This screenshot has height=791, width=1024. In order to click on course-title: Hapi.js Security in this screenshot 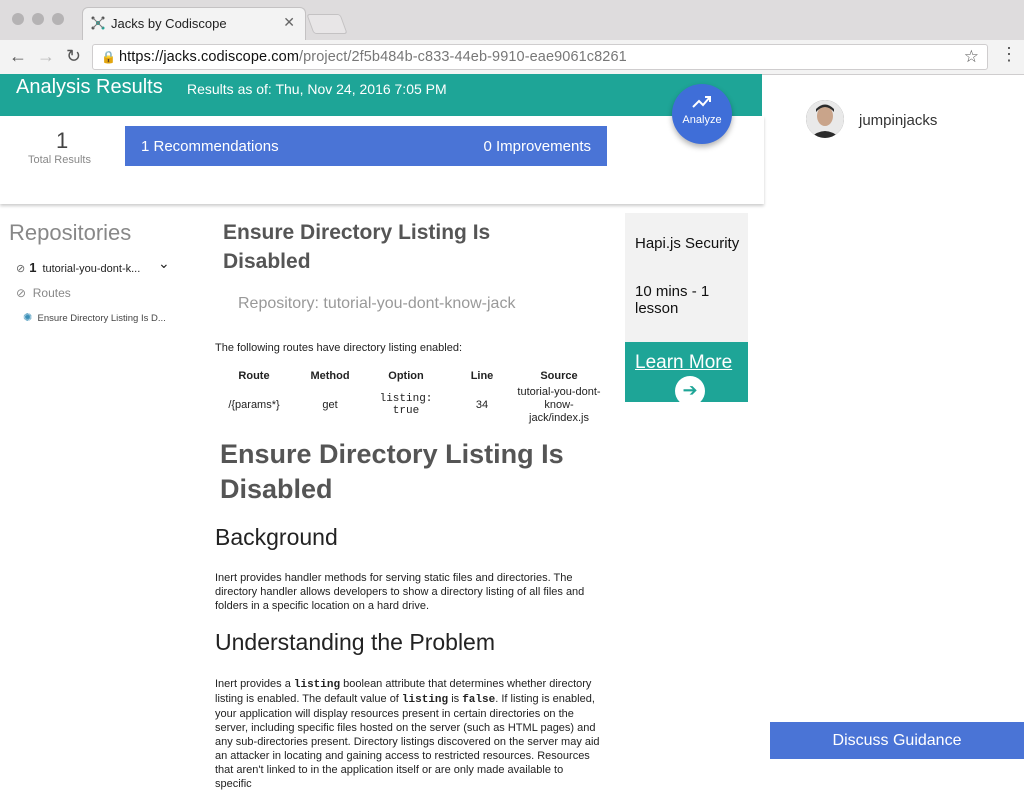, I will do `click(687, 243)`.